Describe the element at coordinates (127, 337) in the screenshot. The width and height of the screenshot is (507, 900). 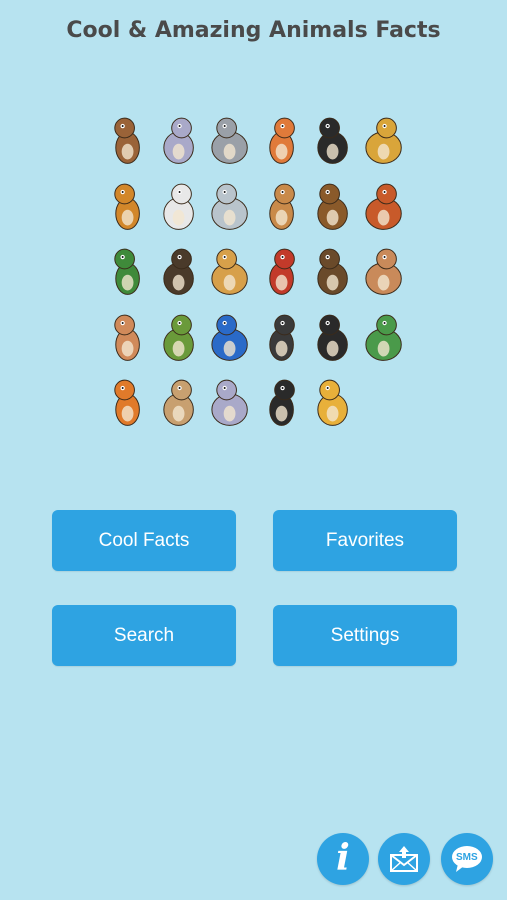
I see `kangaroo-standing-icon` at that location.